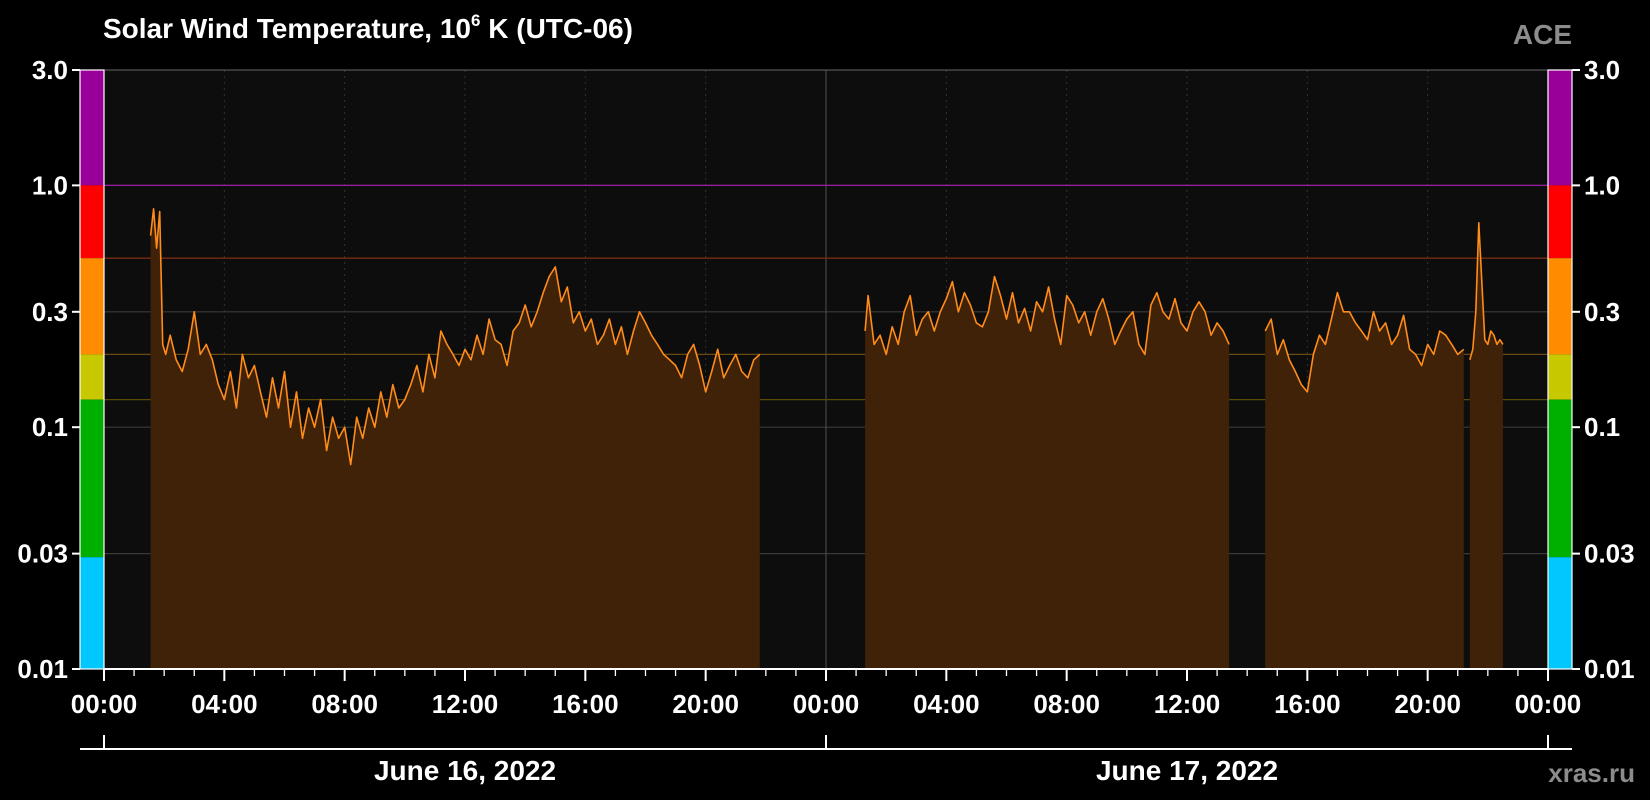 The width and height of the screenshot is (1650, 800). What do you see at coordinates (1602, 312) in the screenshot?
I see `y-tick-label-right: 0.3` at bounding box center [1602, 312].